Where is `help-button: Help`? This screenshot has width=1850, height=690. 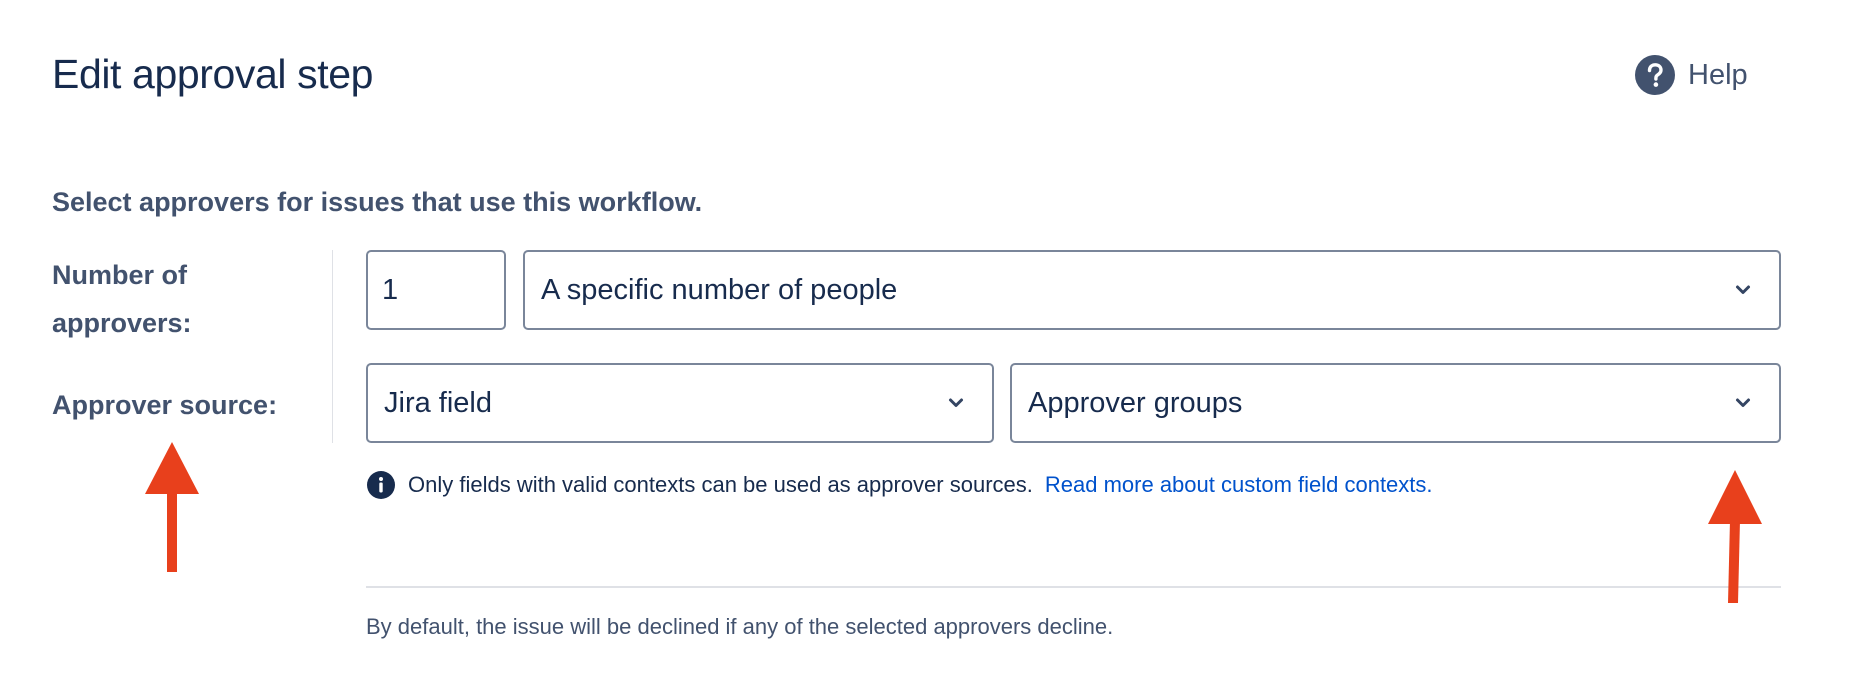
help-button: Help is located at coordinates (1691, 75).